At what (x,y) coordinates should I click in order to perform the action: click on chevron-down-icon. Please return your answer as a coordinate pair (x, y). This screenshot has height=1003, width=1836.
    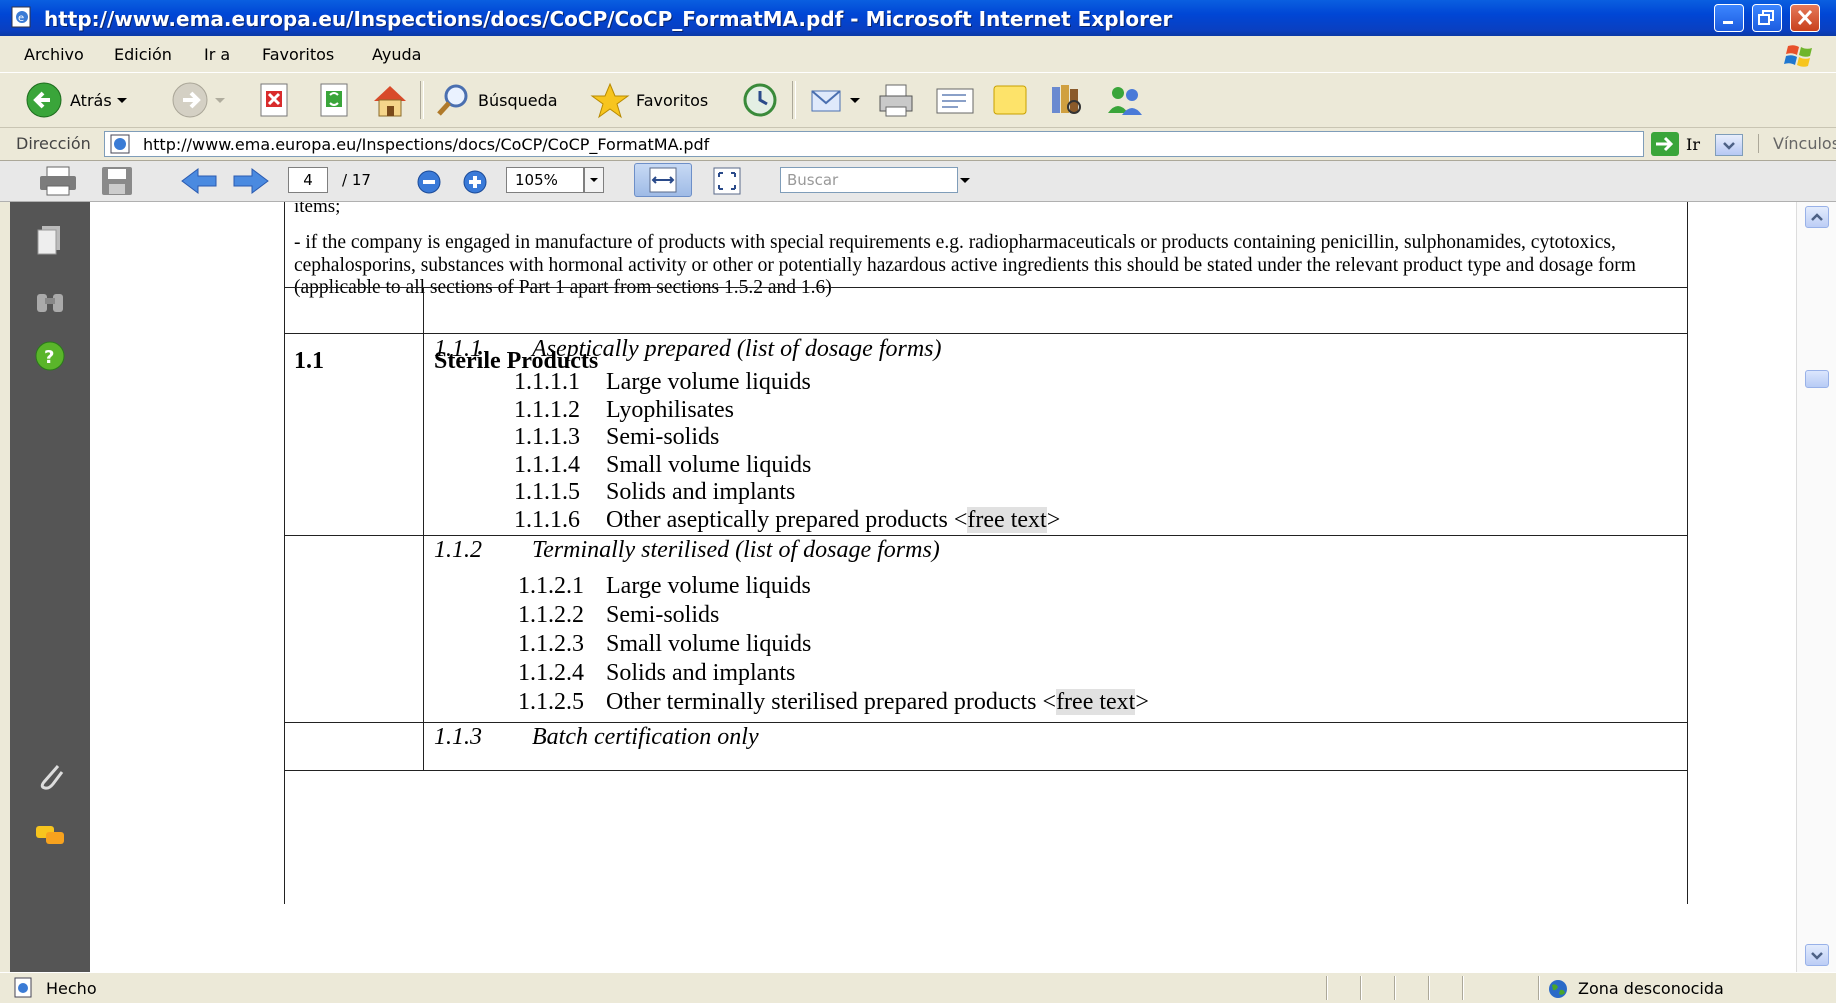
    Looking at the image, I should click on (1729, 146).